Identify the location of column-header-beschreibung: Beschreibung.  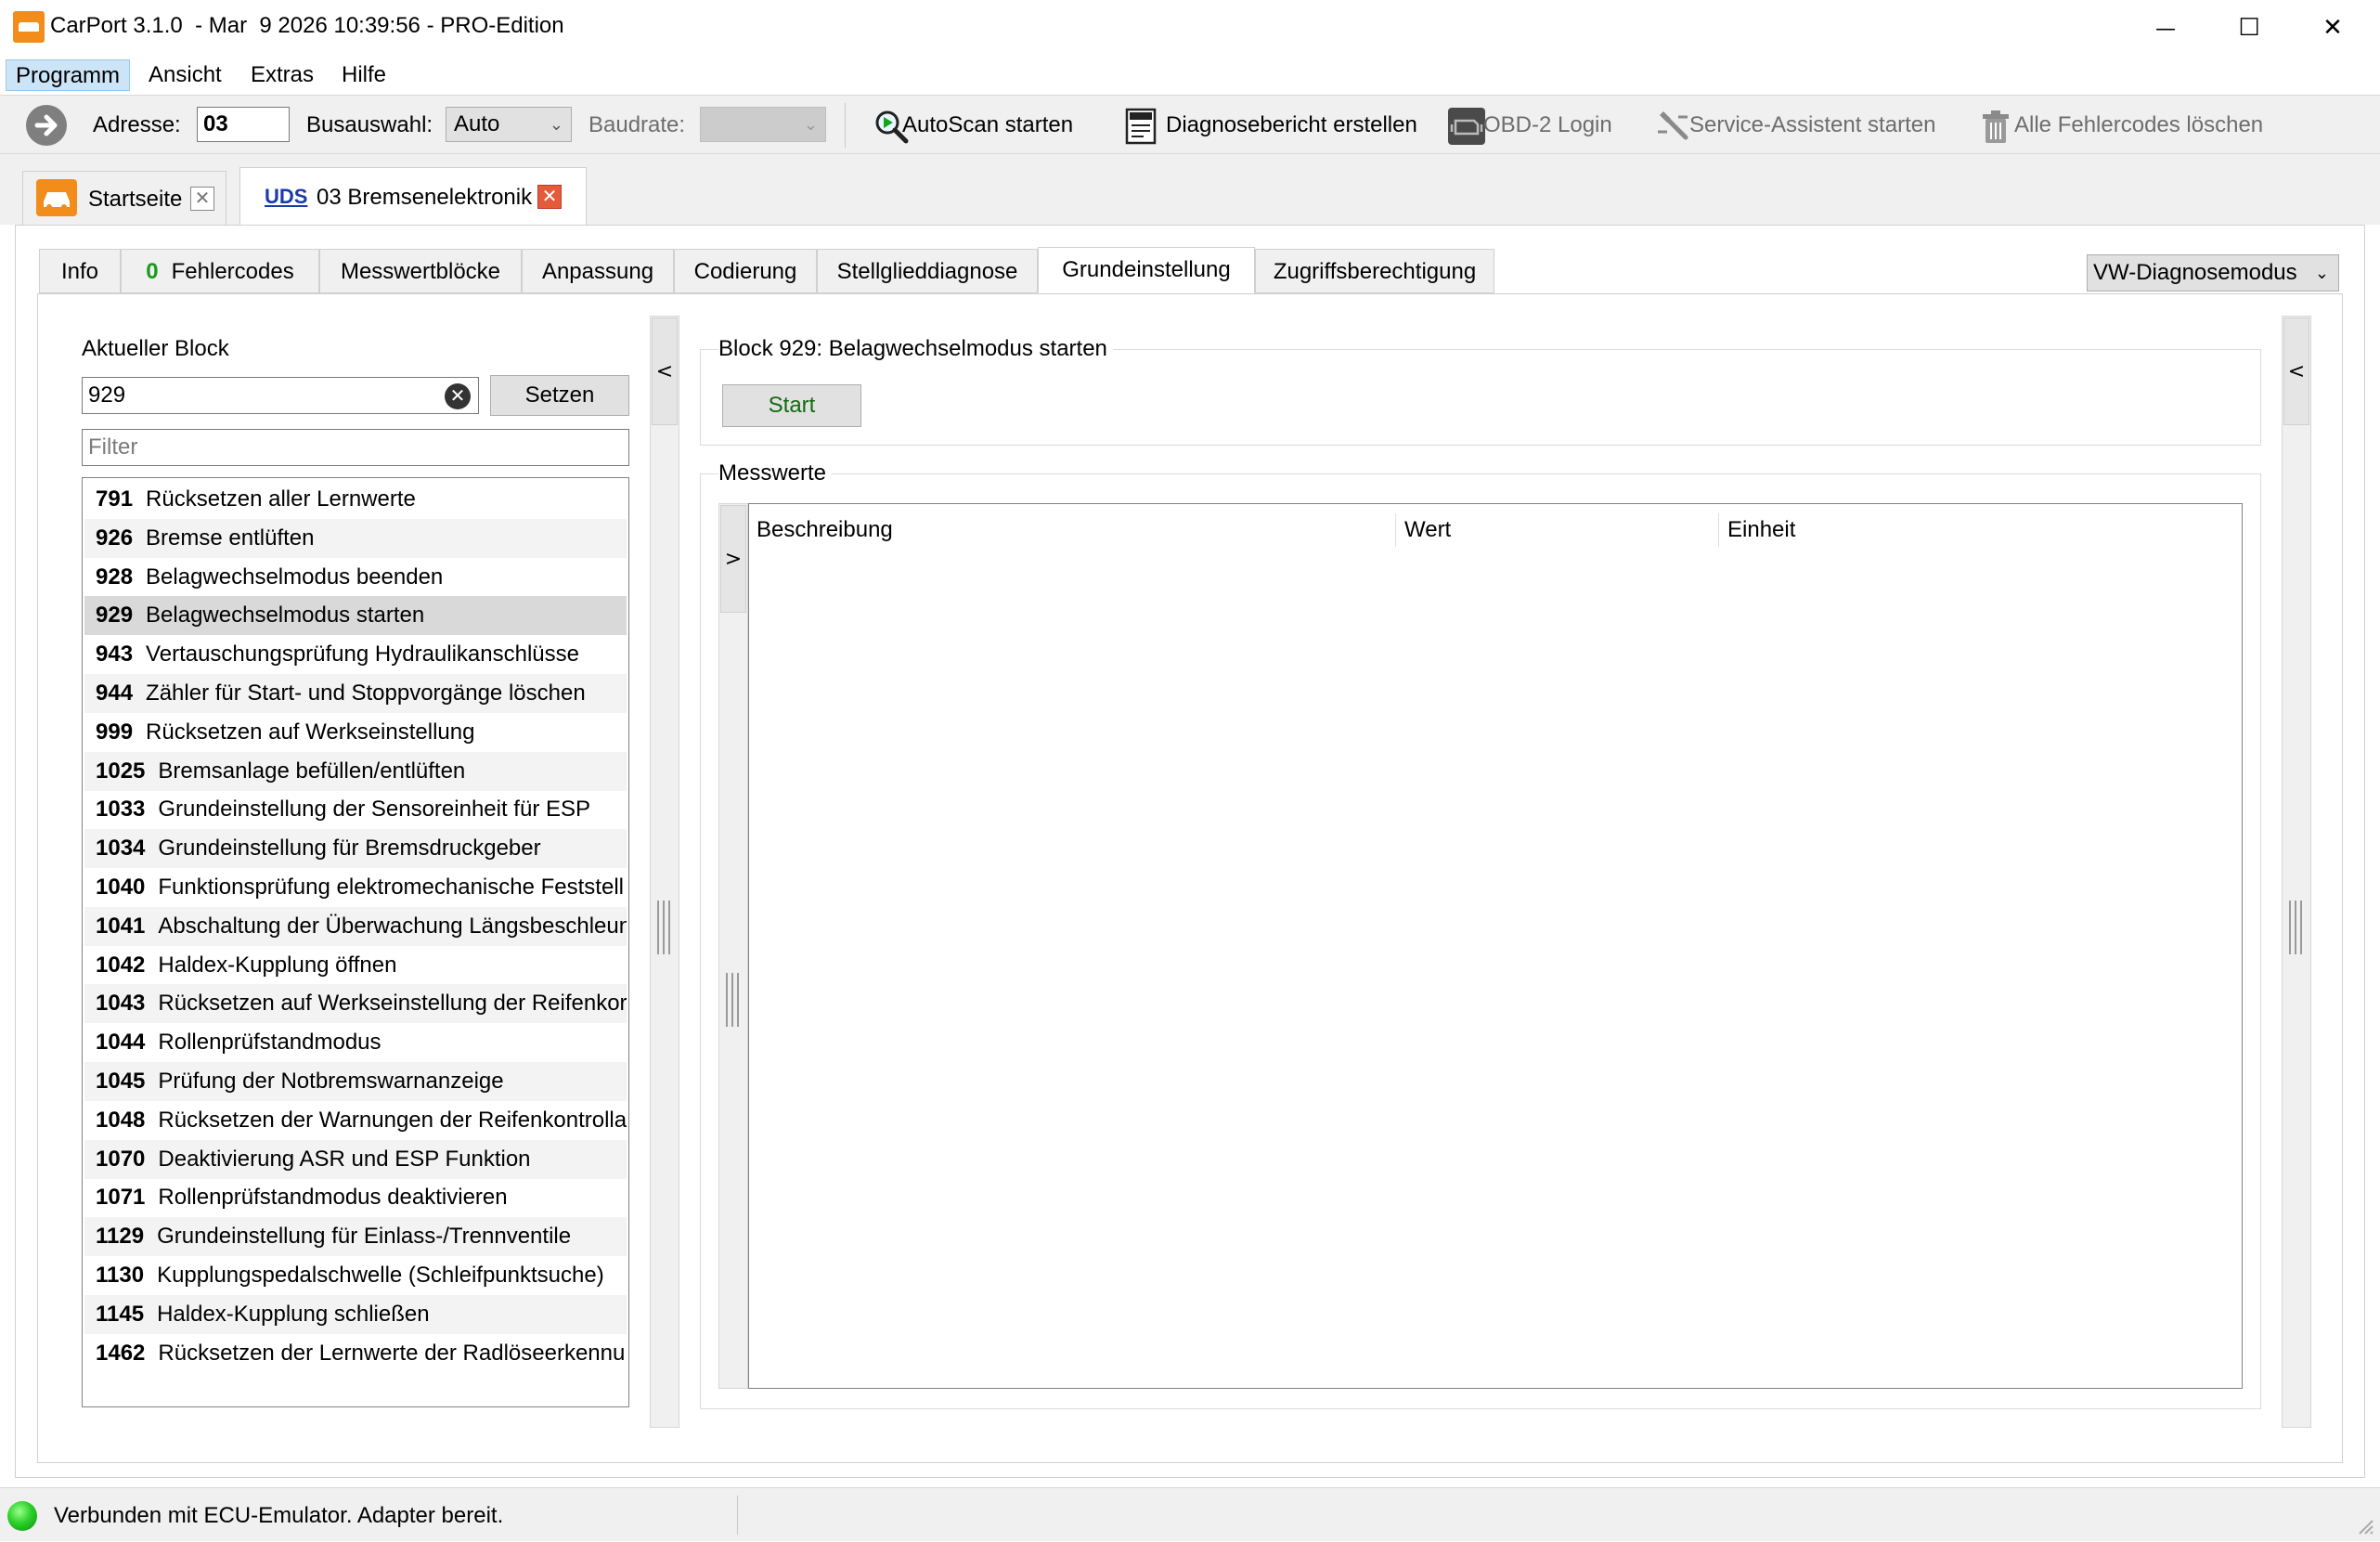
(821, 530).